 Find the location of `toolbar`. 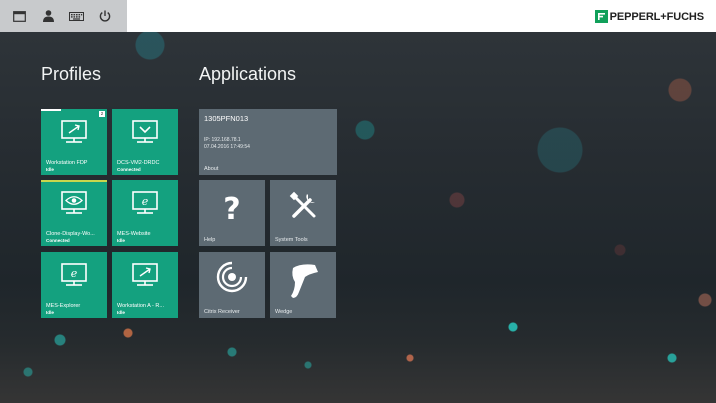

toolbar is located at coordinates (63, 16).